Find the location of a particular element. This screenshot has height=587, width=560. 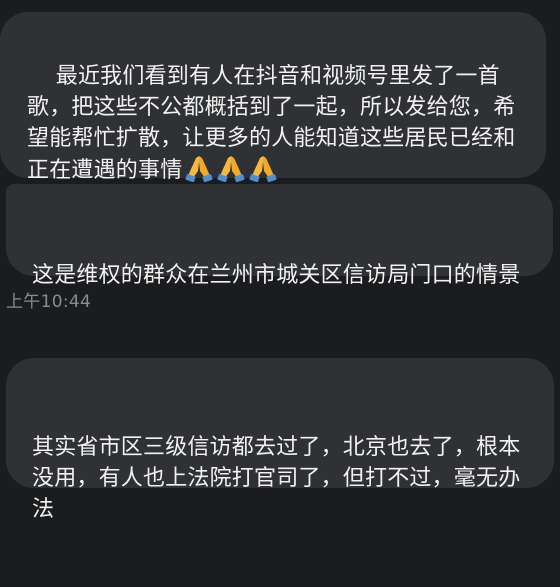

message-timestamp: 上午10:44 is located at coordinates (49, 302).